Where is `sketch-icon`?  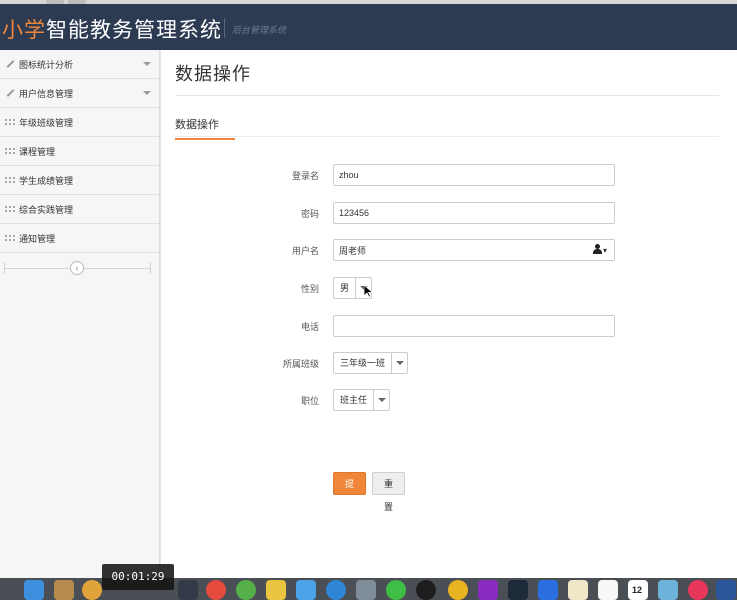 sketch-icon is located at coordinates (276, 590).